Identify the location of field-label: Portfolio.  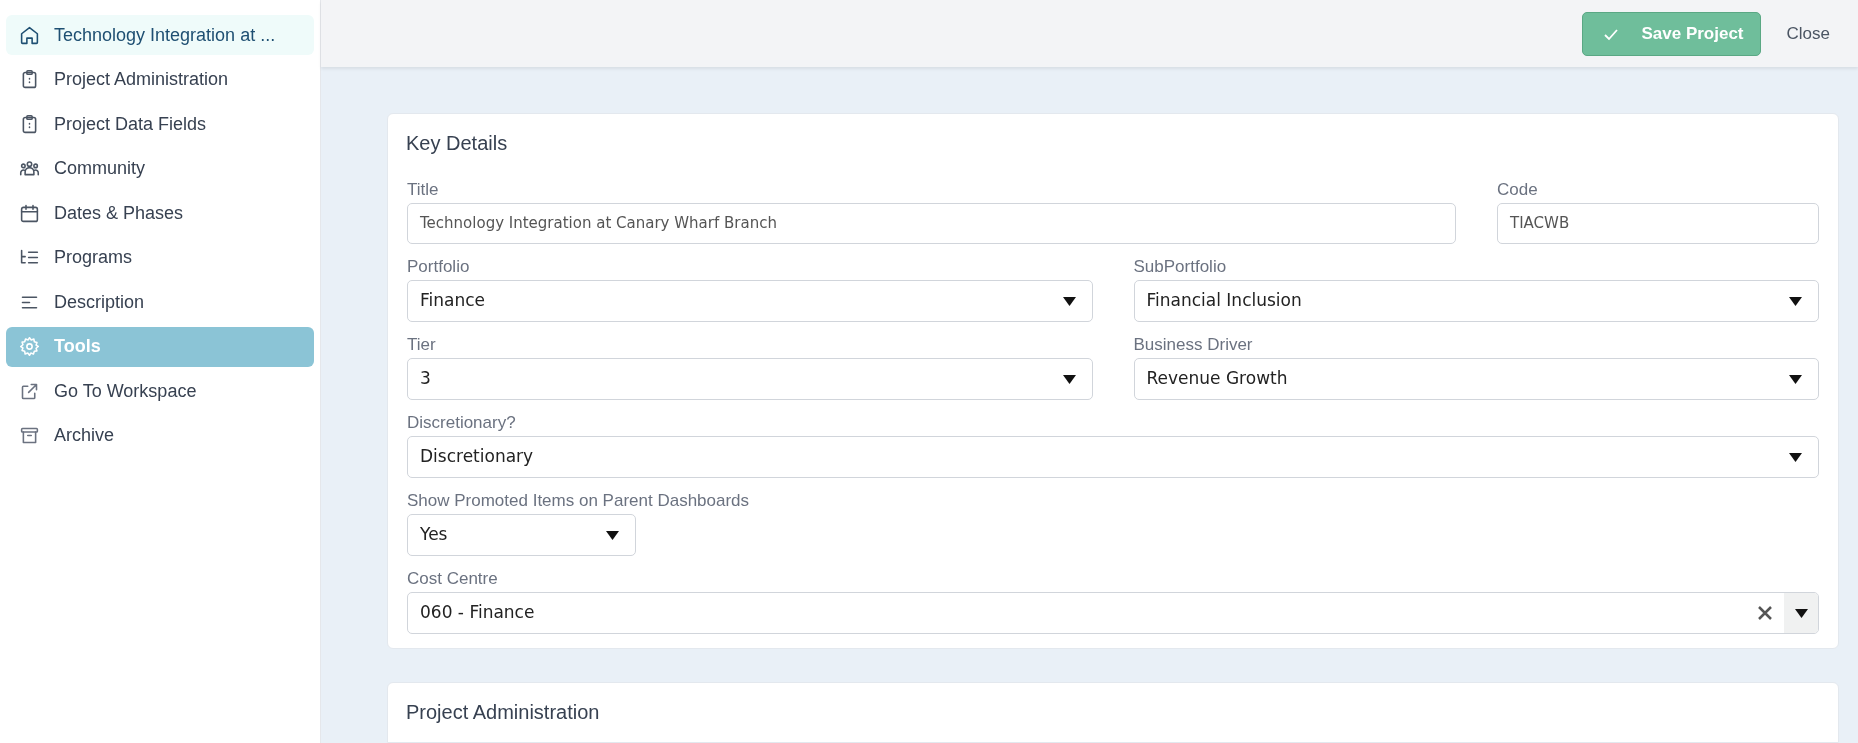
(438, 267).